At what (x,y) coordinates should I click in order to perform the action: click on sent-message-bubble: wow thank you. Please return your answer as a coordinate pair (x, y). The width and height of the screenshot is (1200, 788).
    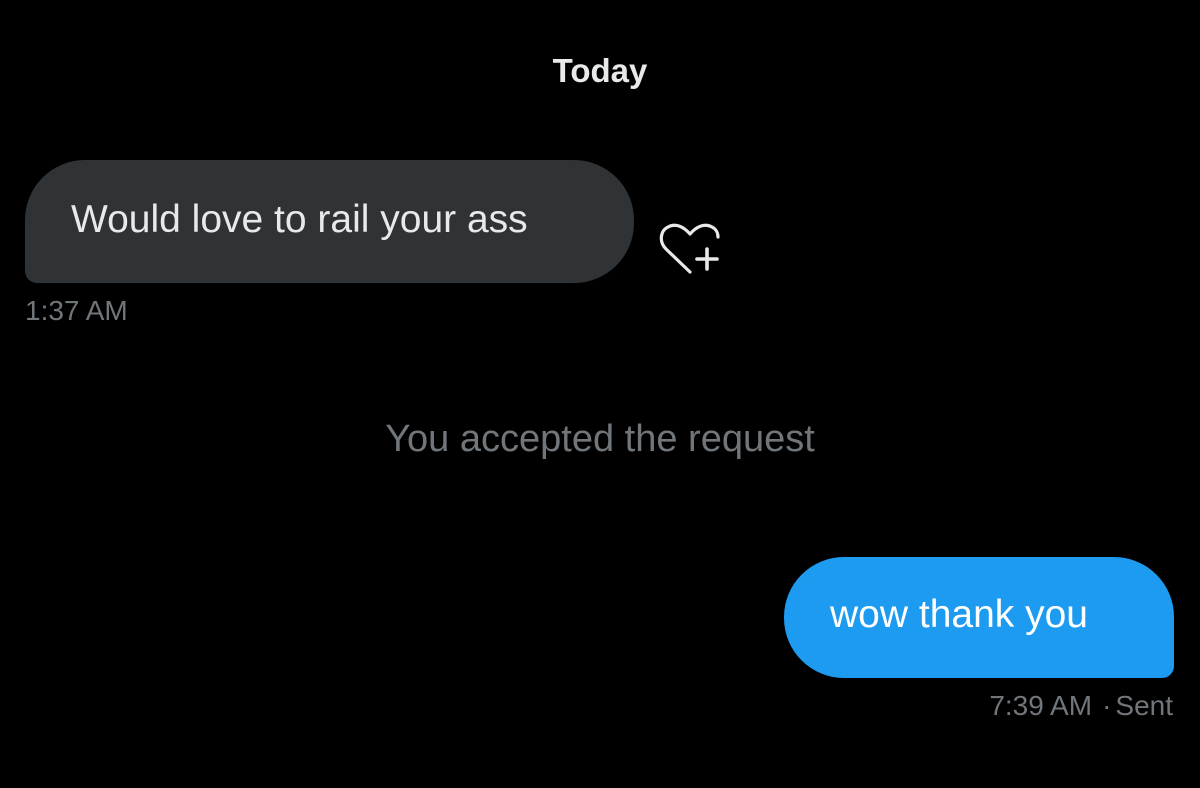
    Looking at the image, I should click on (979, 617).